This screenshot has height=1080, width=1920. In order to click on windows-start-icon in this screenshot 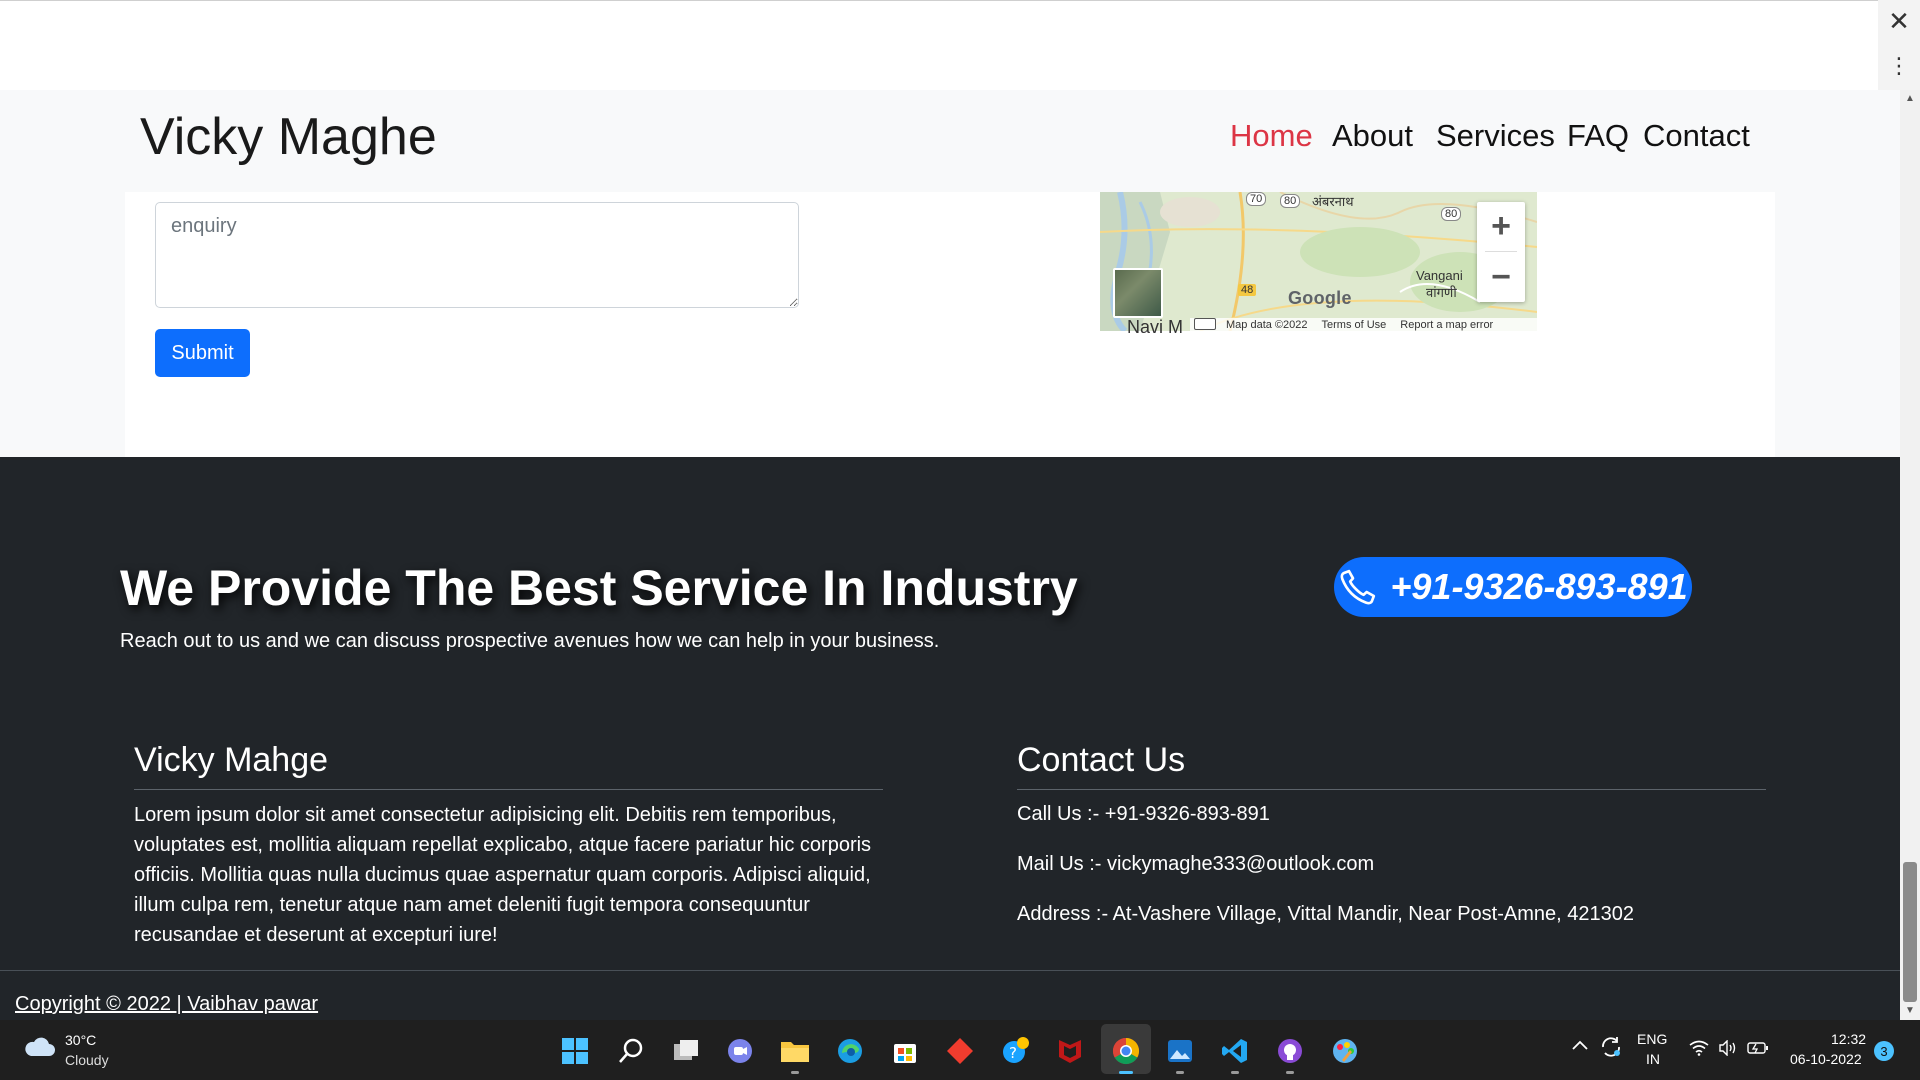, I will do `click(575, 1051)`.